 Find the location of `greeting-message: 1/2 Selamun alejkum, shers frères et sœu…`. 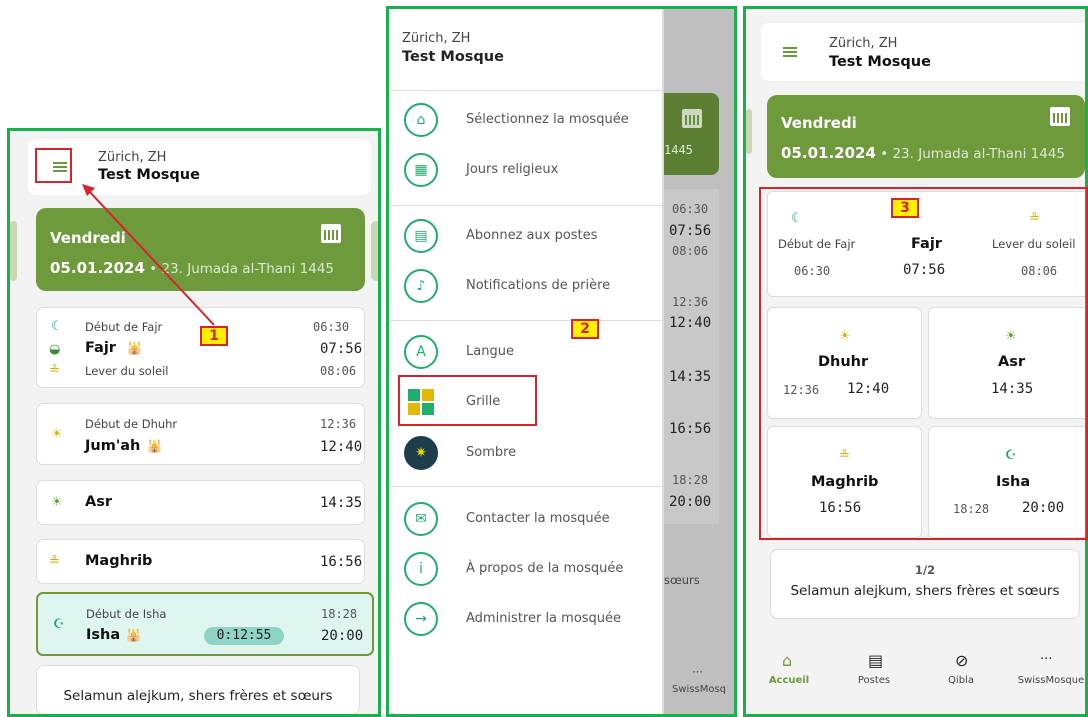

greeting-message: 1/2 Selamun alejkum, shers frères et sœu… is located at coordinates (925, 584).